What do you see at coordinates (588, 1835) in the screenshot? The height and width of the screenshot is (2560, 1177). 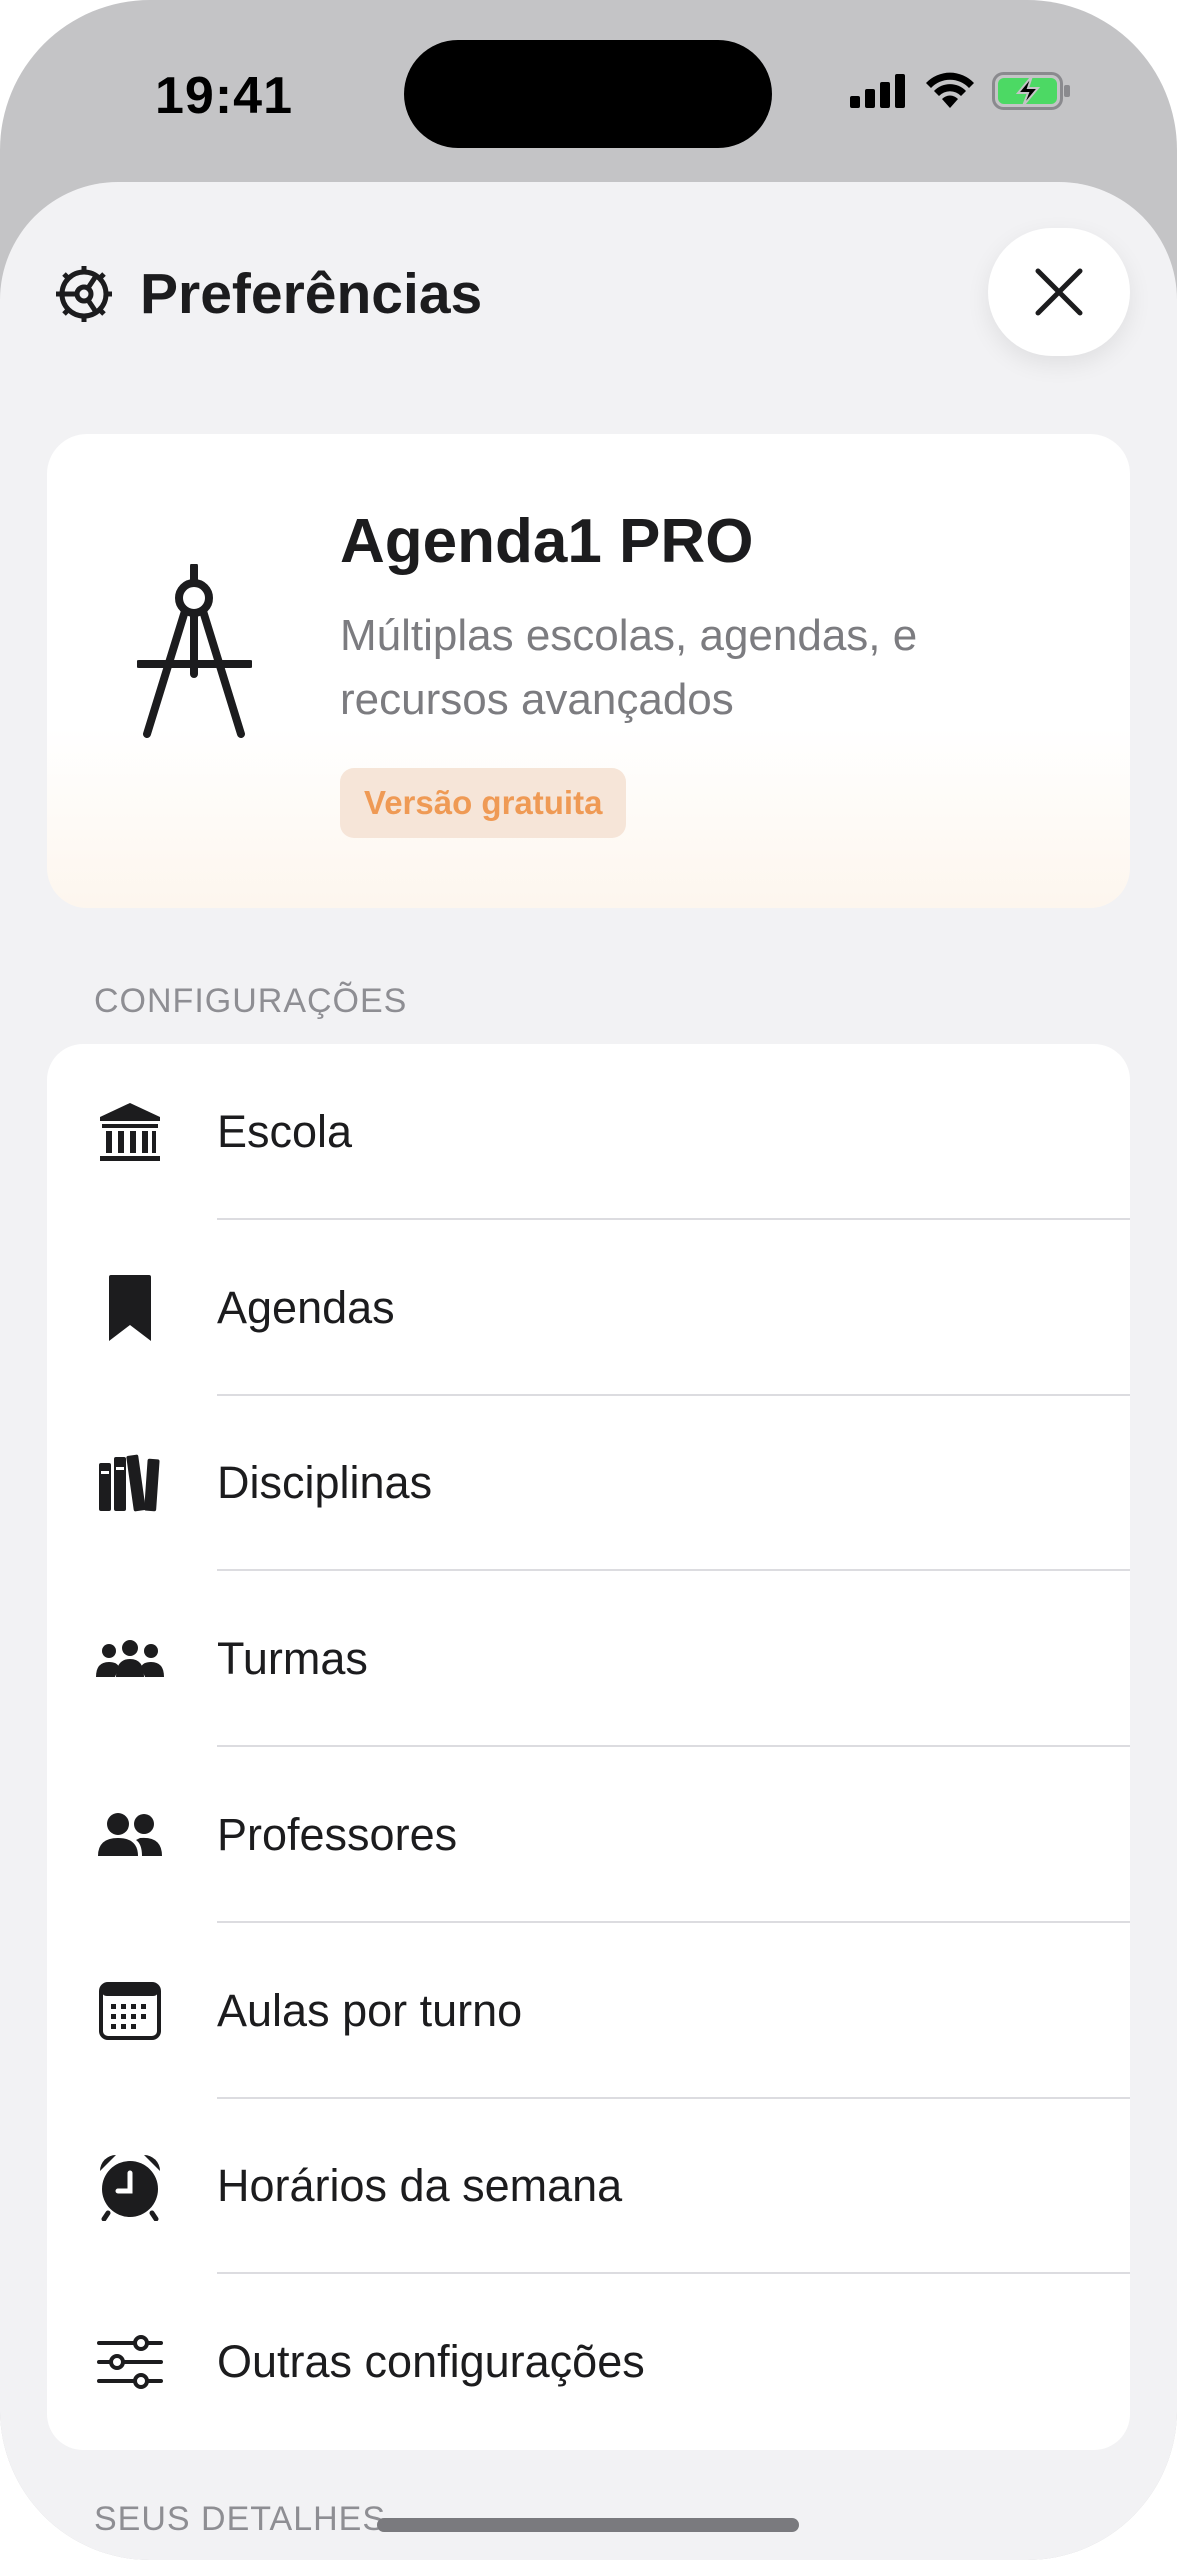 I see `list-item-professores: Professores` at bounding box center [588, 1835].